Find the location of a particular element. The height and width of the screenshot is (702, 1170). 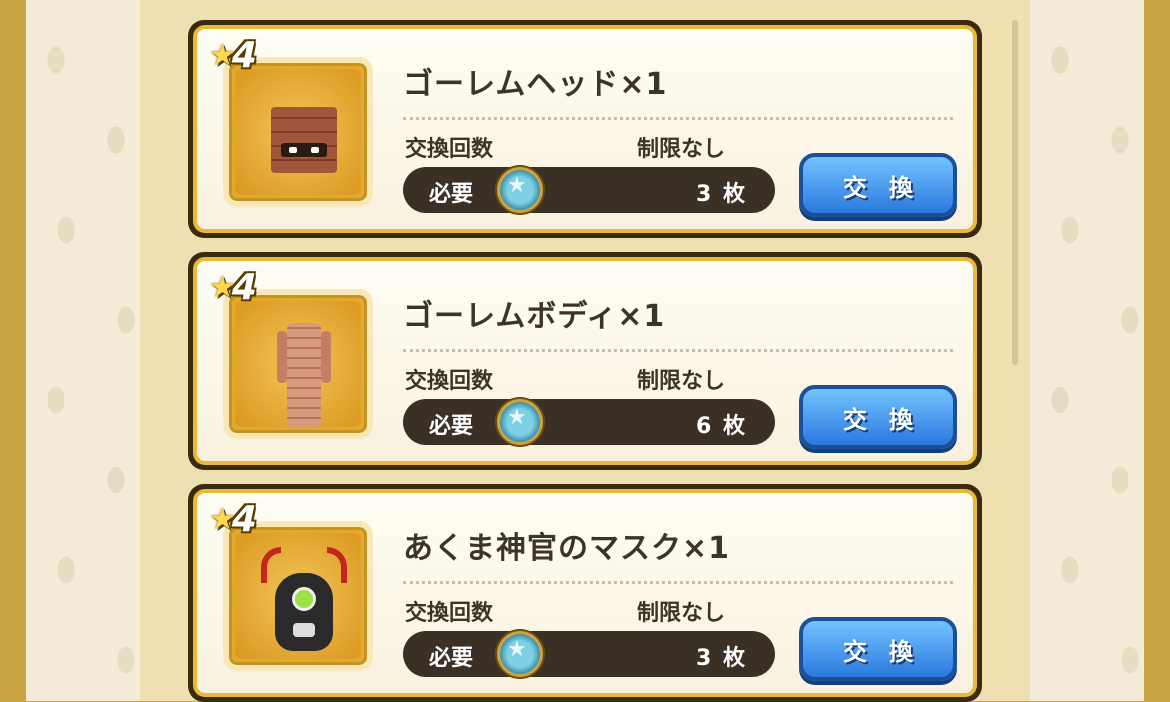

demon-priest-mask-icon is located at coordinates (304, 599).